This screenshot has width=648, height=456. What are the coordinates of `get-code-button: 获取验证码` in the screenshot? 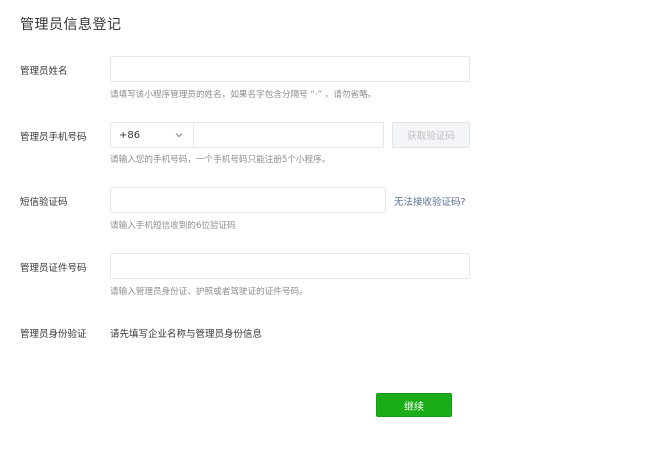 It's located at (431, 135).